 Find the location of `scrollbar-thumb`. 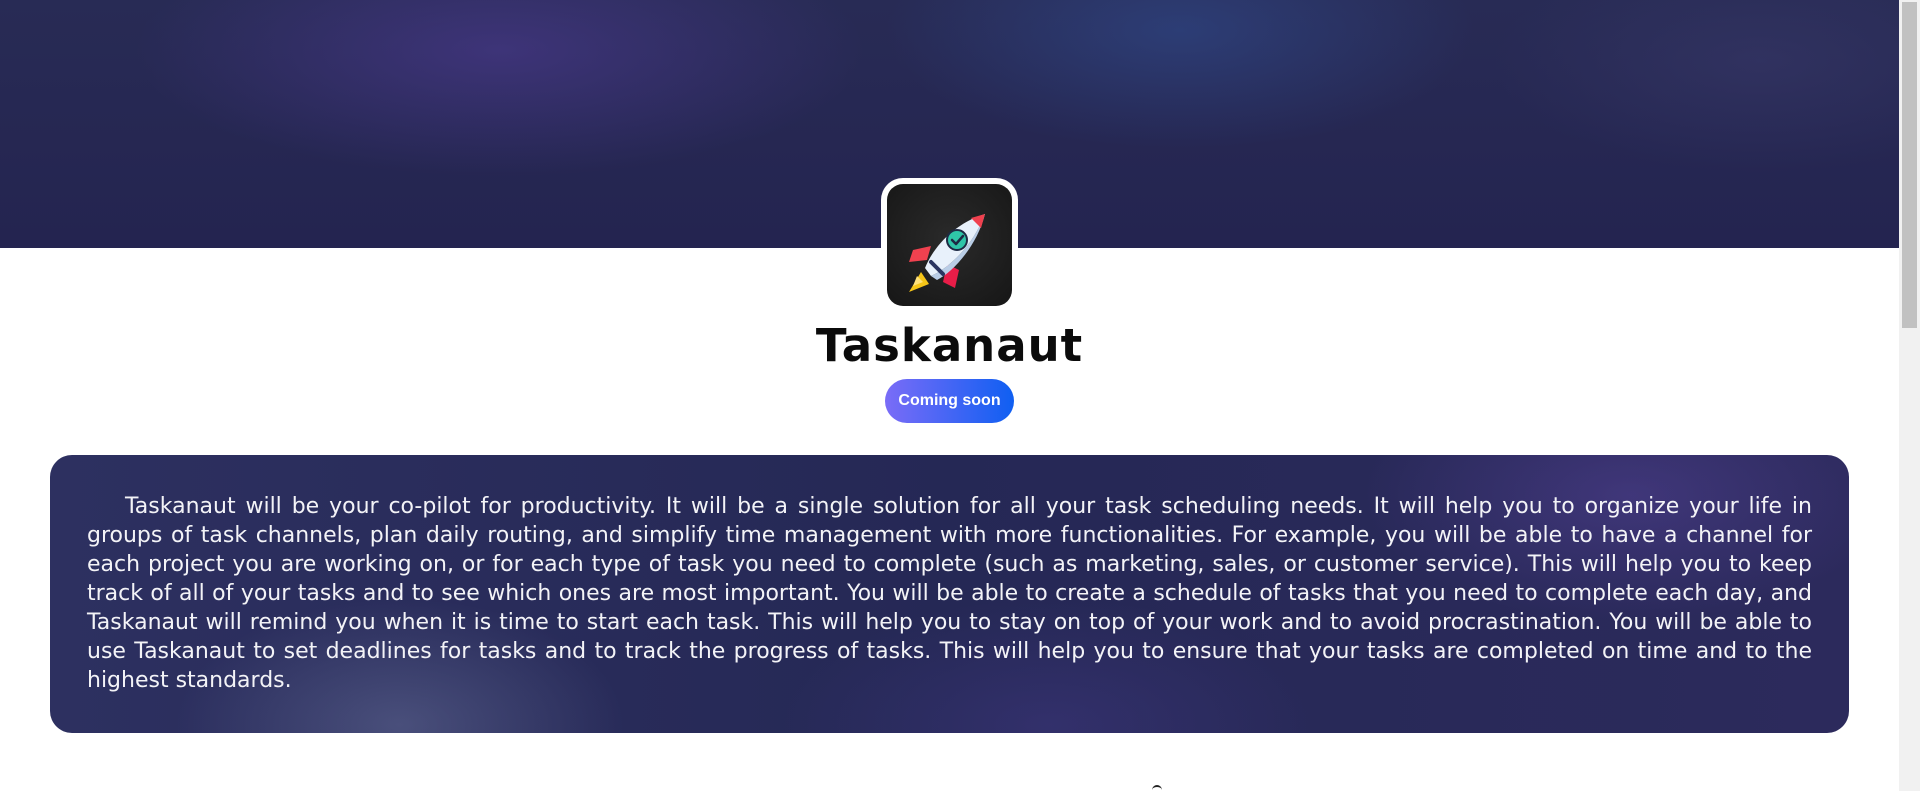

scrollbar-thumb is located at coordinates (1909, 165).